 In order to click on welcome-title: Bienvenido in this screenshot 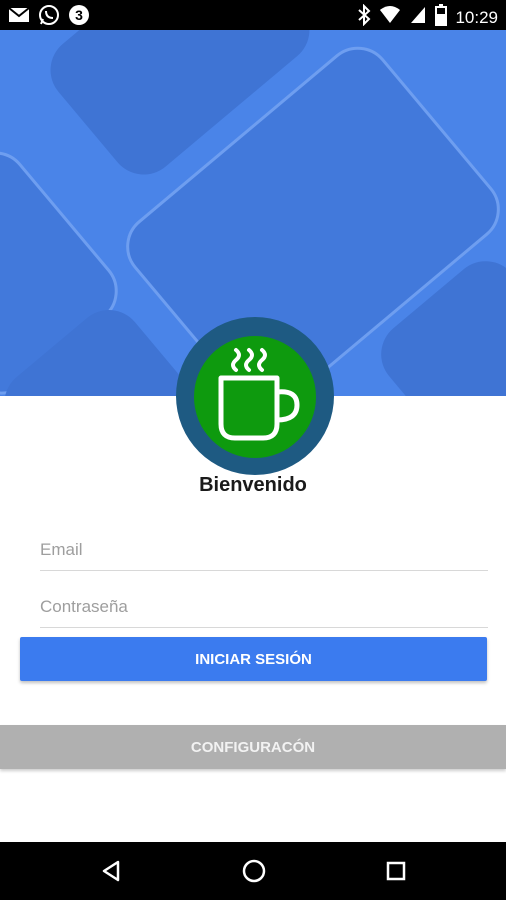, I will do `click(253, 485)`.